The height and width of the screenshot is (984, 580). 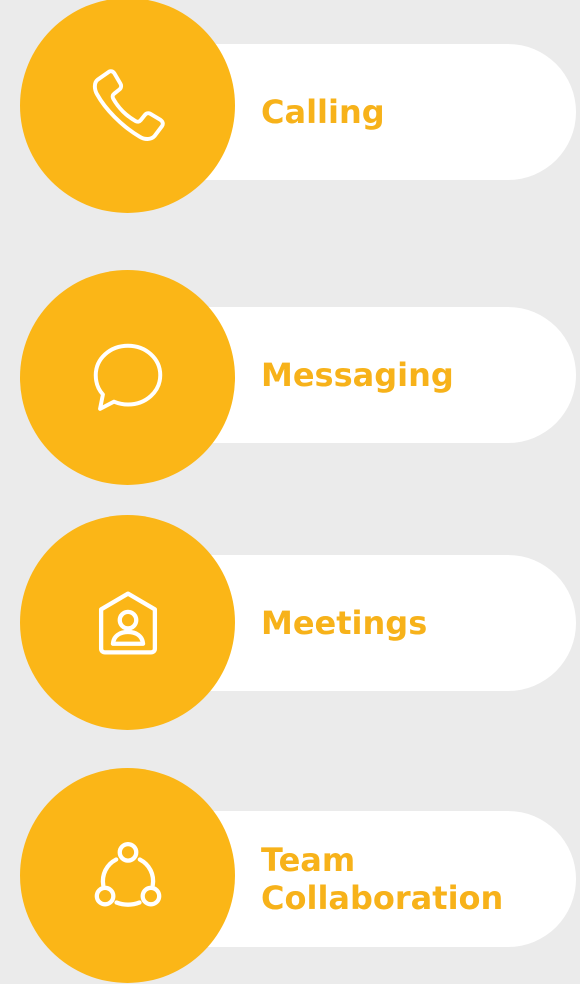 I want to click on feature-icon-circle-team-collaboration, so click(x=127, y=875).